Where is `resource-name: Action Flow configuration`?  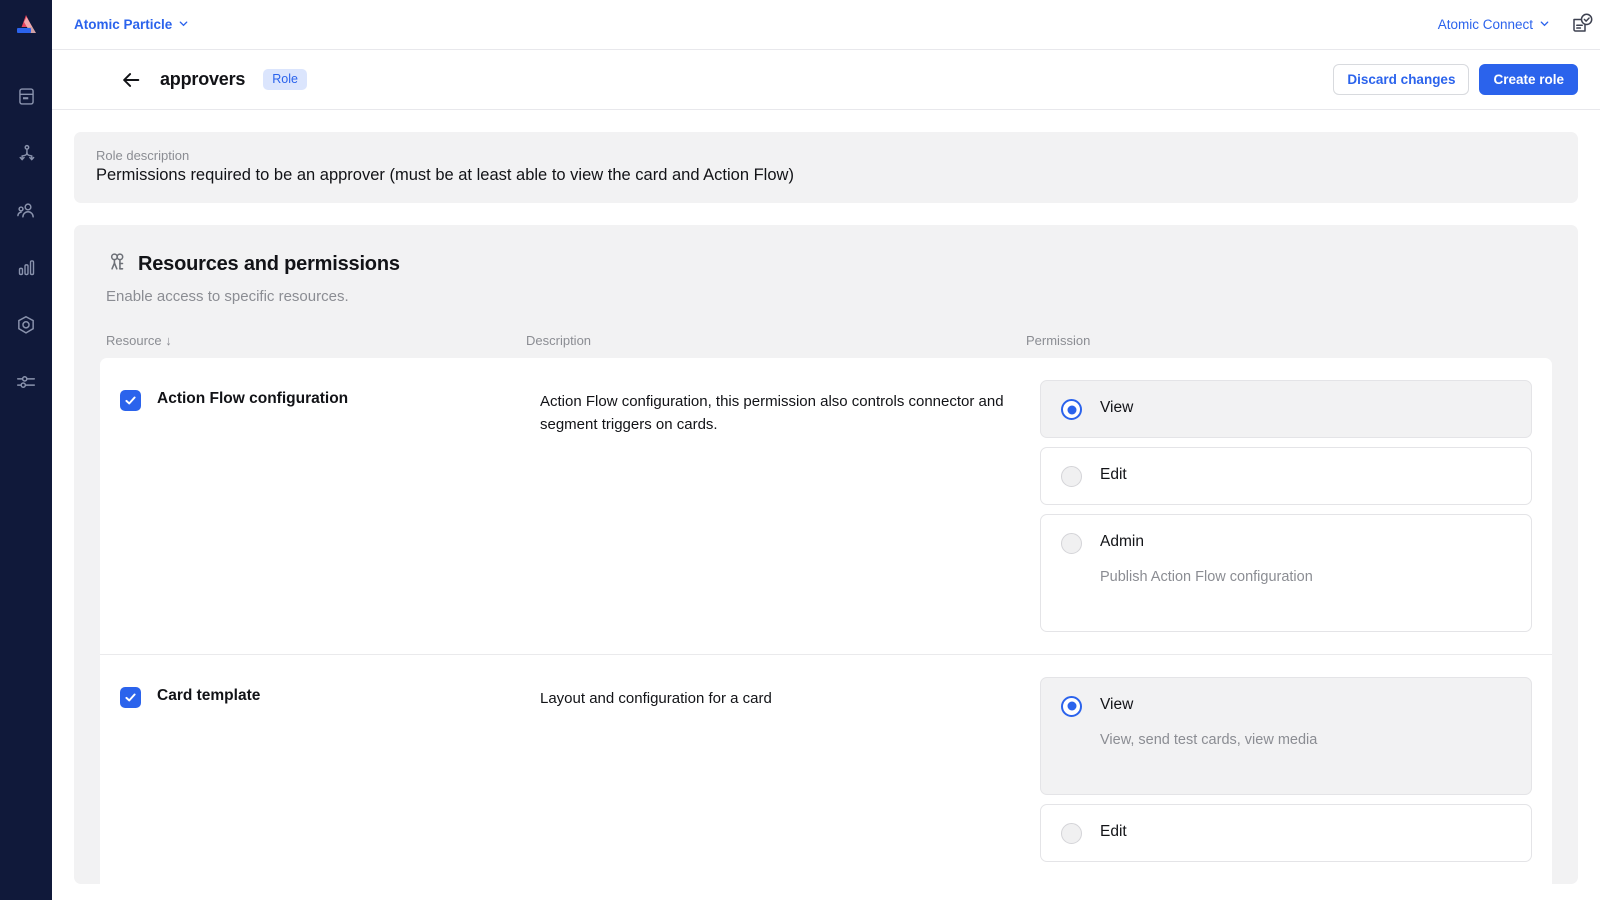 resource-name: Action Flow configuration is located at coordinates (253, 398).